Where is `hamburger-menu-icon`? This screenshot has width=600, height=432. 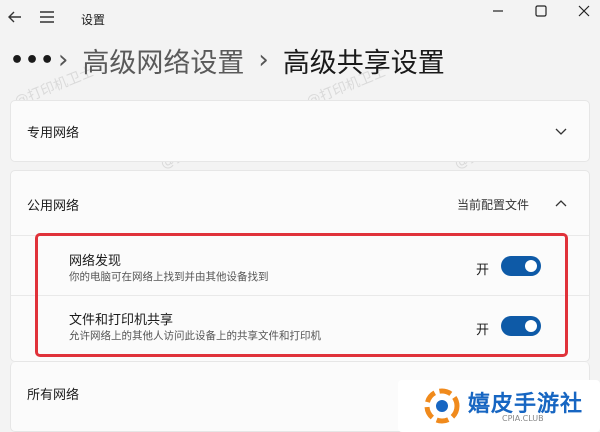 hamburger-menu-icon is located at coordinates (47, 17).